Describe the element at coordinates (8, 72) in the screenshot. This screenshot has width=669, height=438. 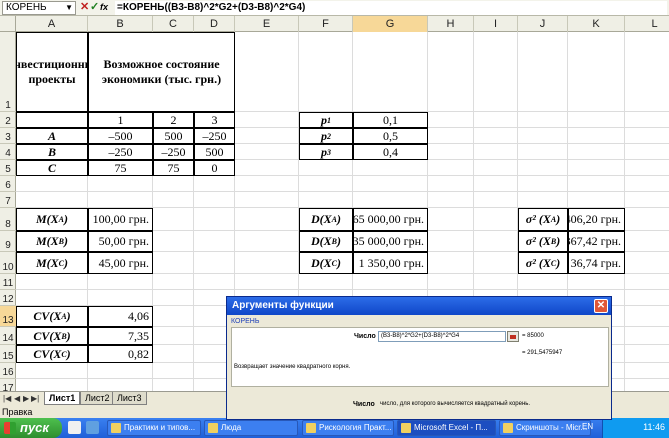
I see `row-header-1: 1` at that location.